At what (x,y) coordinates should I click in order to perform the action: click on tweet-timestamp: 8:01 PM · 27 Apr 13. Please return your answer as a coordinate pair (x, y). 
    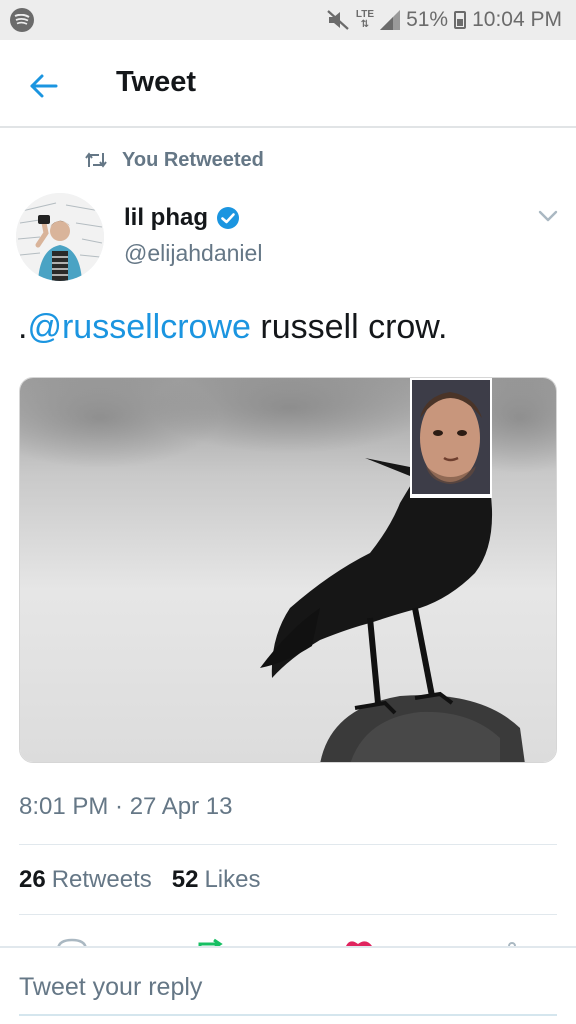
    Looking at the image, I should click on (126, 806).